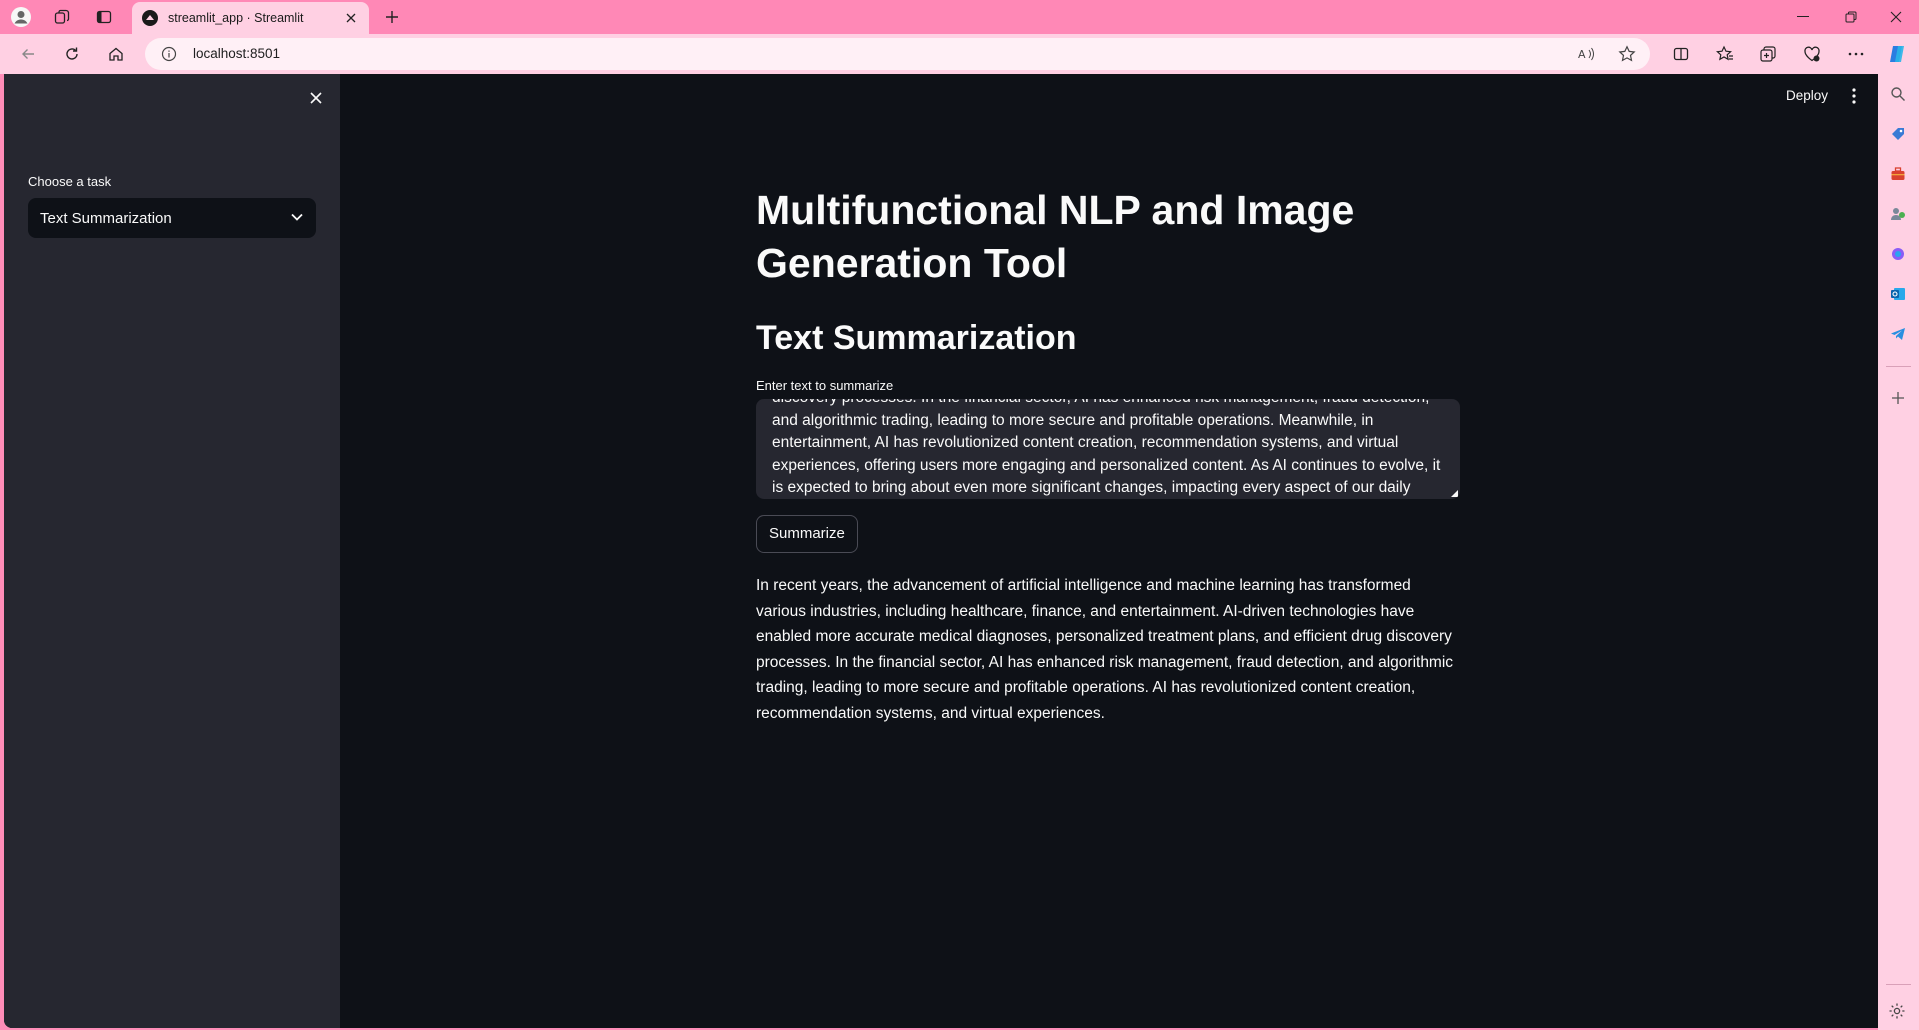 The width and height of the screenshot is (1919, 1030). Describe the element at coordinates (1898, 94) in the screenshot. I see `search-icon` at that location.